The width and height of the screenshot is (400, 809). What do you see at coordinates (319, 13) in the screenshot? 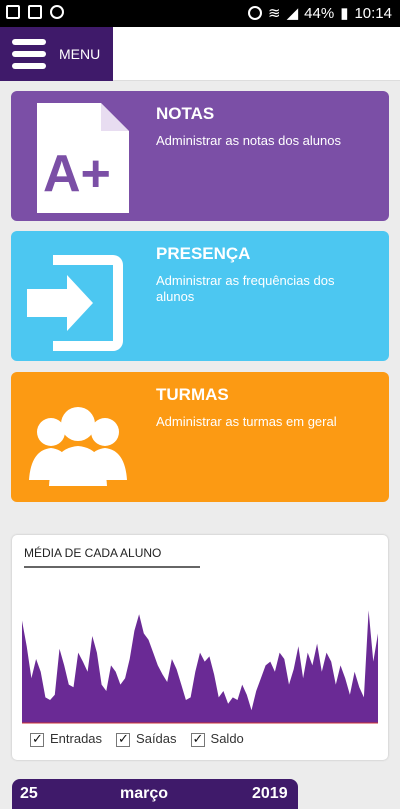
I see `battery-percent: 44%` at bounding box center [319, 13].